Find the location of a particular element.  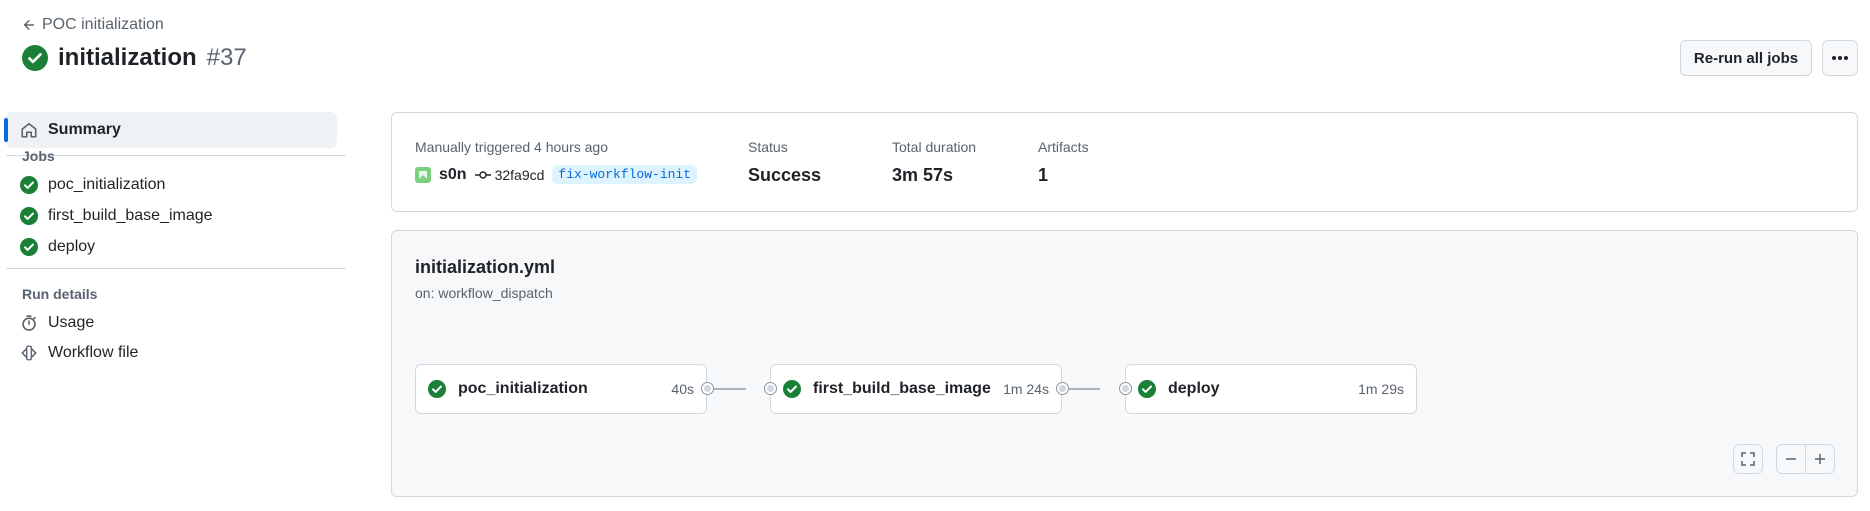

job-node-first-build-base-image: first_build_base_image 1m 24s is located at coordinates (916, 389).